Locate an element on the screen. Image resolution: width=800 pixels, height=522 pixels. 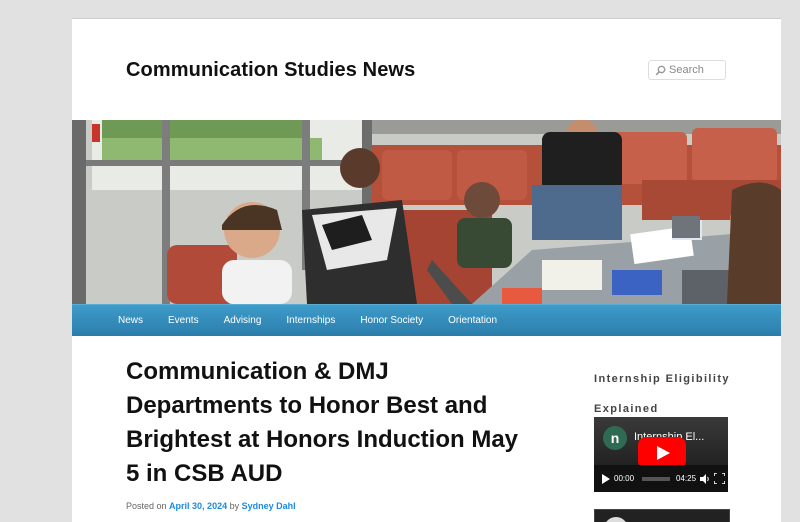
post-meta: Posted on April 30, 2024 by Sydney Dahl is located at coordinates (211, 506).